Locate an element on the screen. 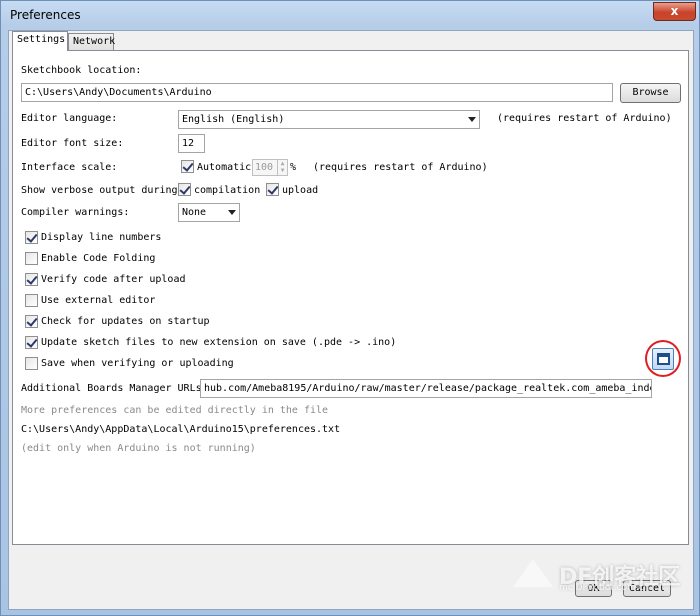  compiler-warnings-select: None is located at coordinates (209, 212).